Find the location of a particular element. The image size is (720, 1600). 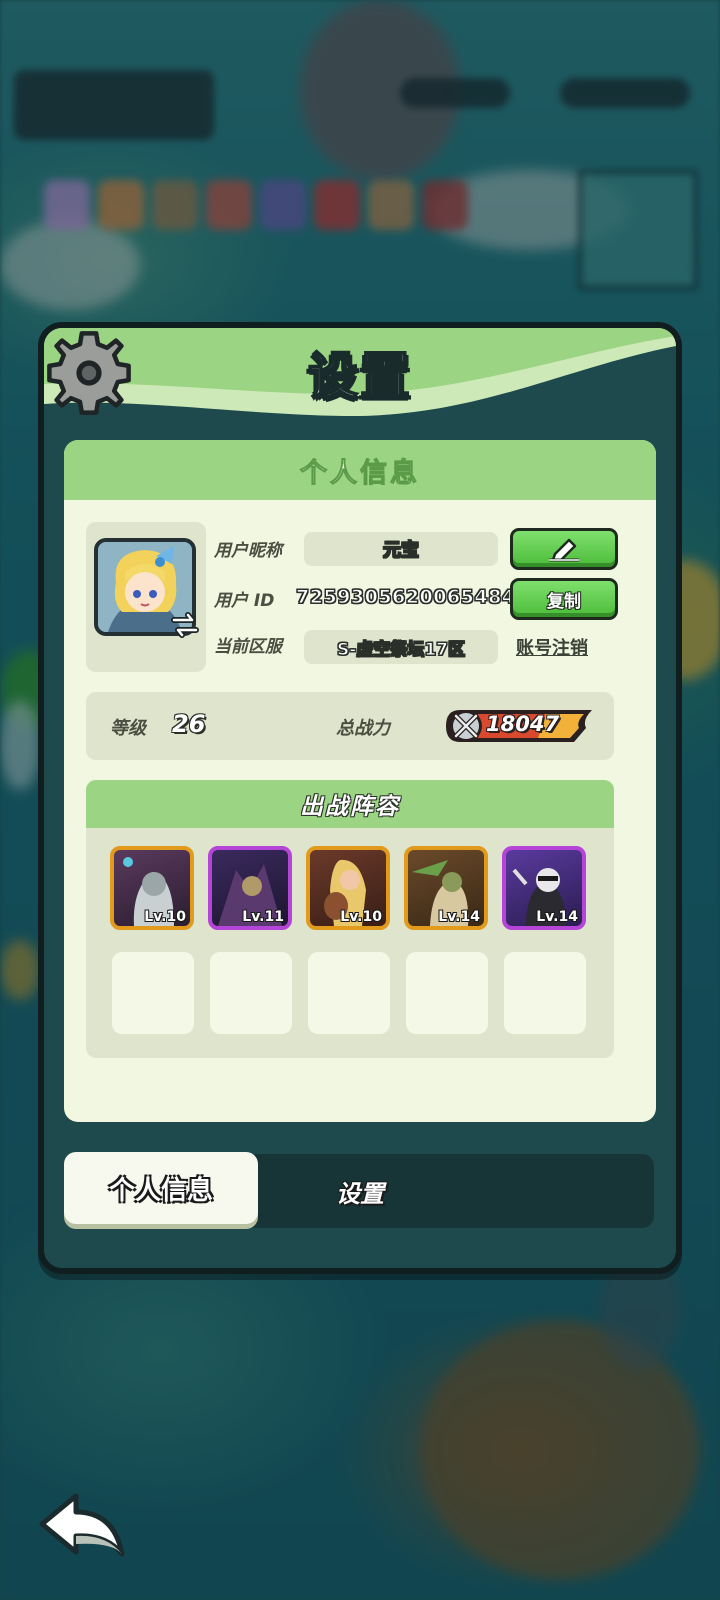

avatar-frame is located at coordinates (146, 597).